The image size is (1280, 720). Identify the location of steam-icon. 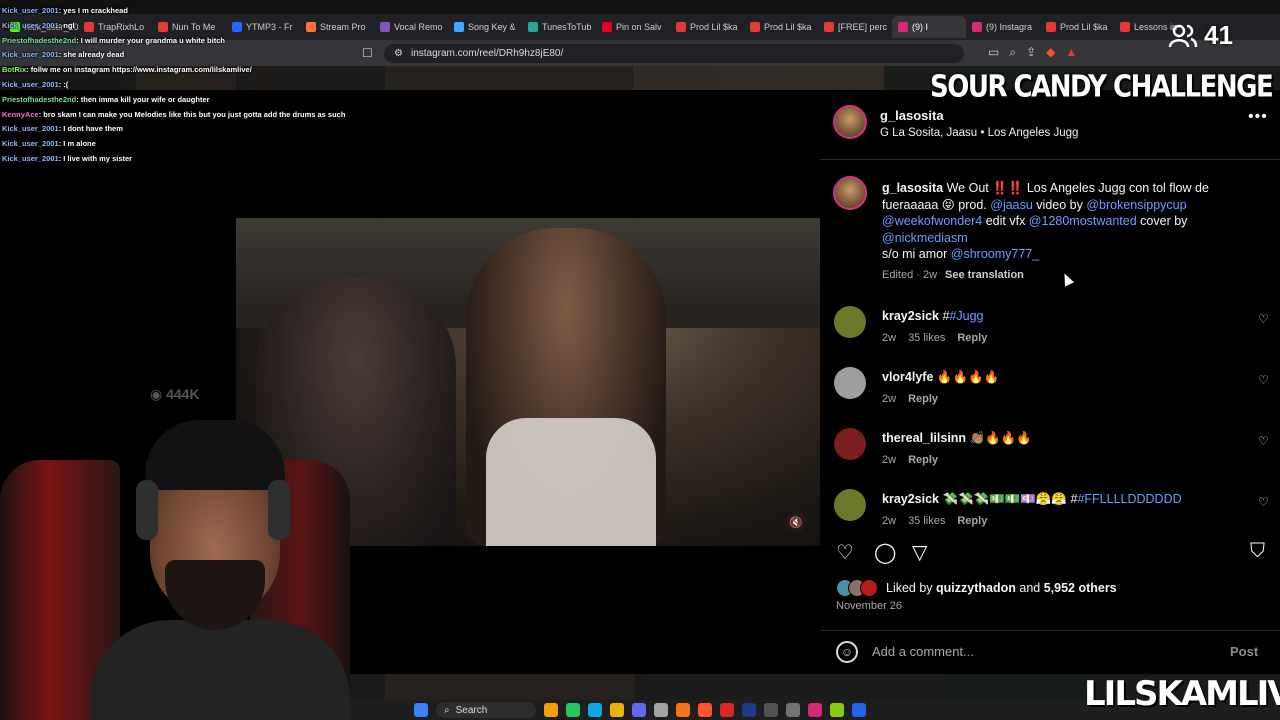
(749, 710).